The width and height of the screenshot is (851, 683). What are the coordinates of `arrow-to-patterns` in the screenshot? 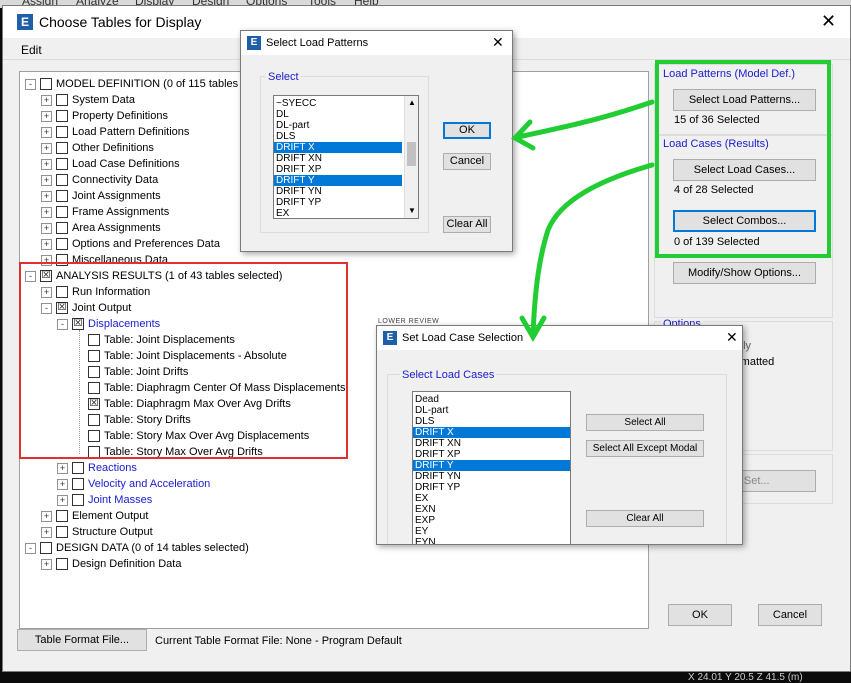 It's located at (582, 125).